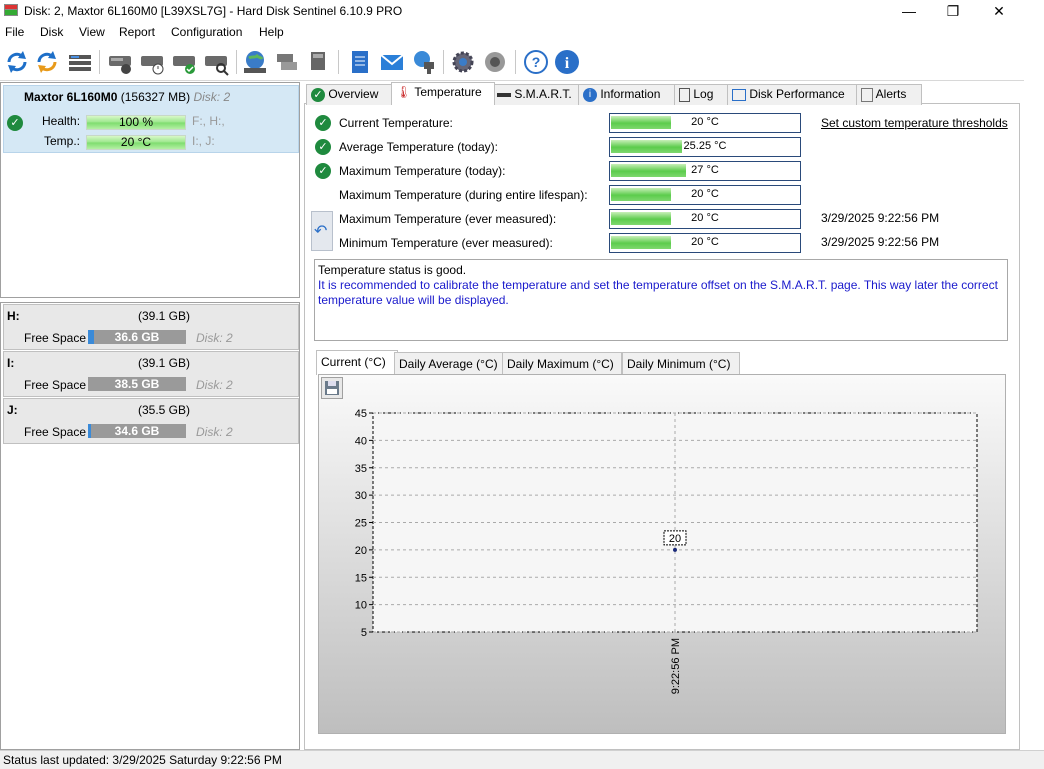 This screenshot has height=769, width=1044. I want to click on toolbar: ? i, so click(512, 62).